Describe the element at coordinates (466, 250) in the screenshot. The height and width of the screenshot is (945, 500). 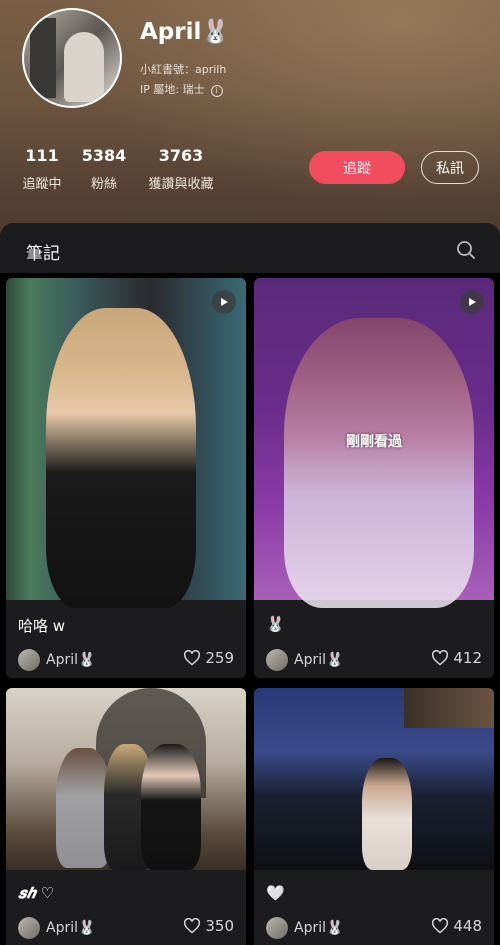
I see `search-icon` at that location.